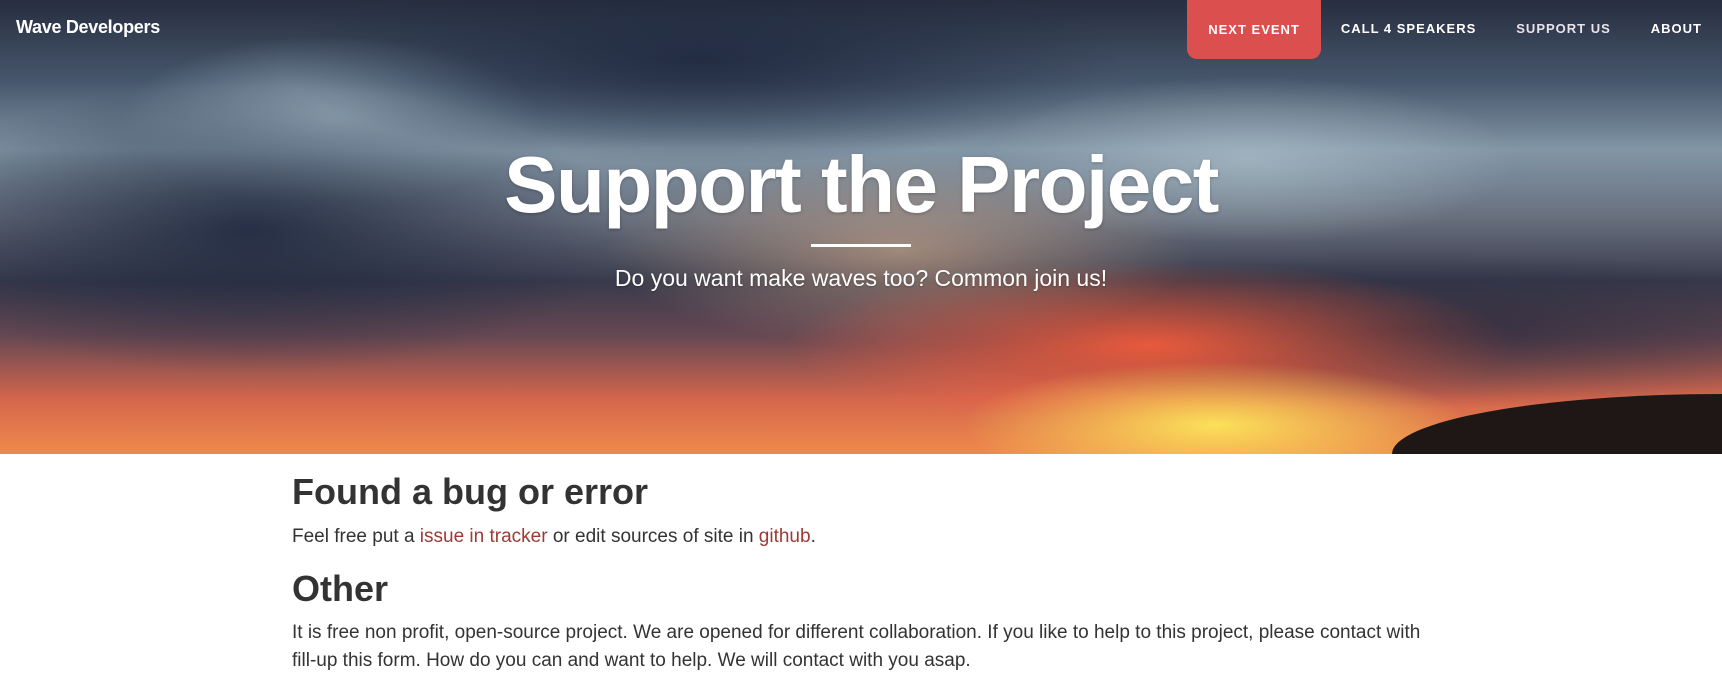 The height and width of the screenshot is (694, 1722). Describe the element at coordinates (785, 536) in the screenshot. I see `github-link: github` at that location.